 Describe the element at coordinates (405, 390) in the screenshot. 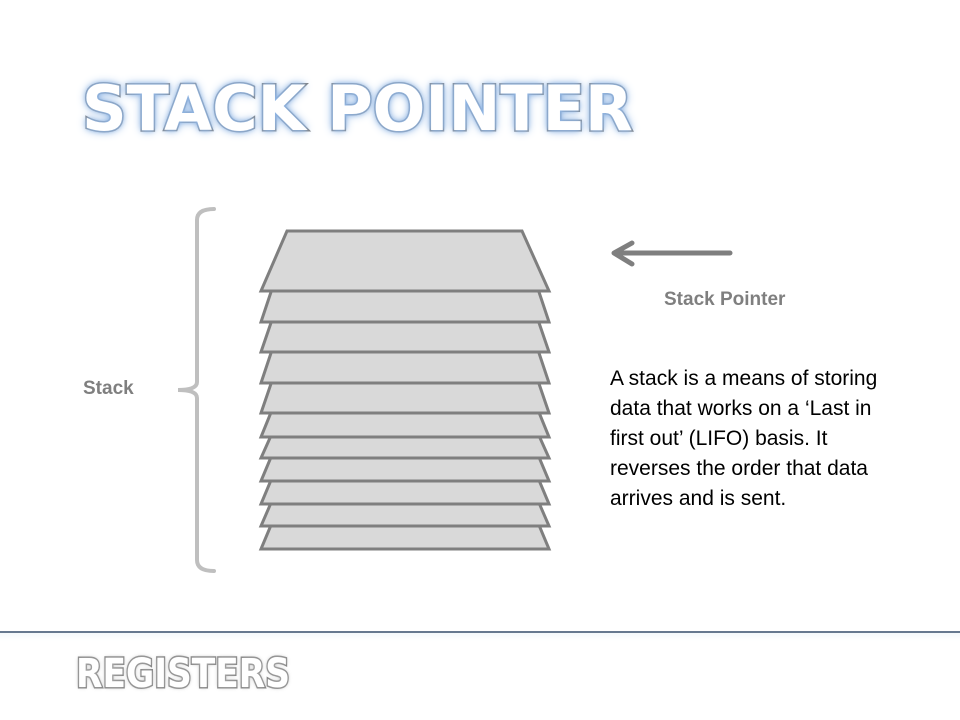

I see `stack-layers` at that location.